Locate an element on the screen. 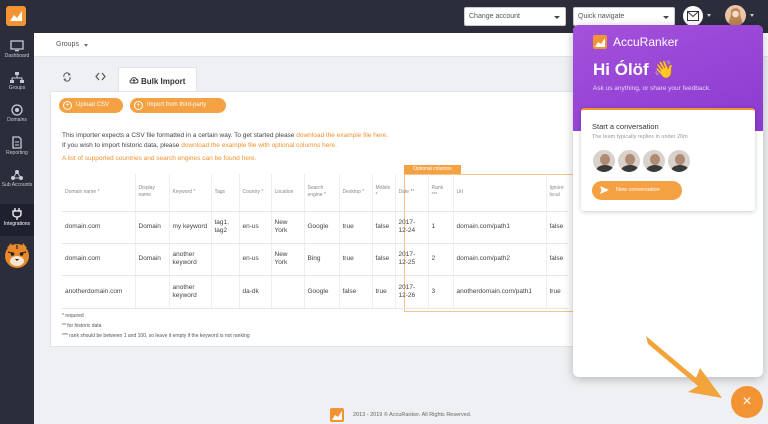  table-cell: 2017-12-25 is located at coordinates (411, 259).